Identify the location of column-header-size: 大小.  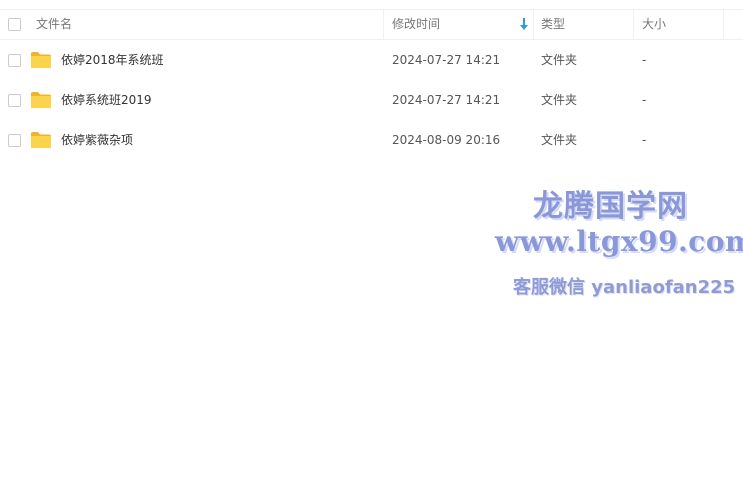
(654, 24).